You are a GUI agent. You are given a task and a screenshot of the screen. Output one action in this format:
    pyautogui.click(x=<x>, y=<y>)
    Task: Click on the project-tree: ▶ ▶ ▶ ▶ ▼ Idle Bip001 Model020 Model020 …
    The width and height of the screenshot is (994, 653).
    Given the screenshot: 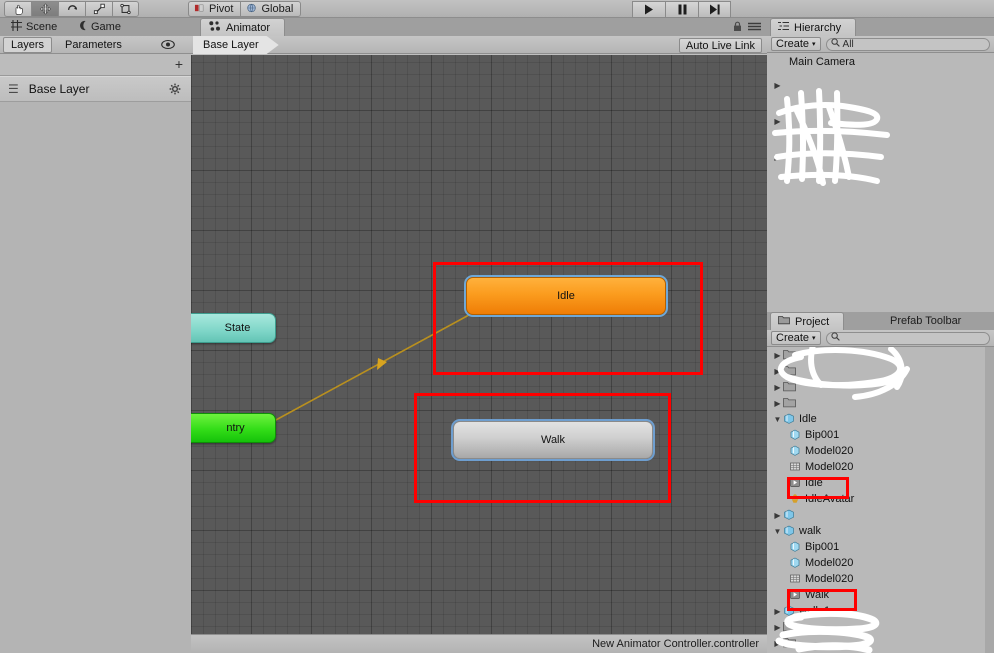 What is the action you would take?
    pyautogui.click(x=880, y=500)
    